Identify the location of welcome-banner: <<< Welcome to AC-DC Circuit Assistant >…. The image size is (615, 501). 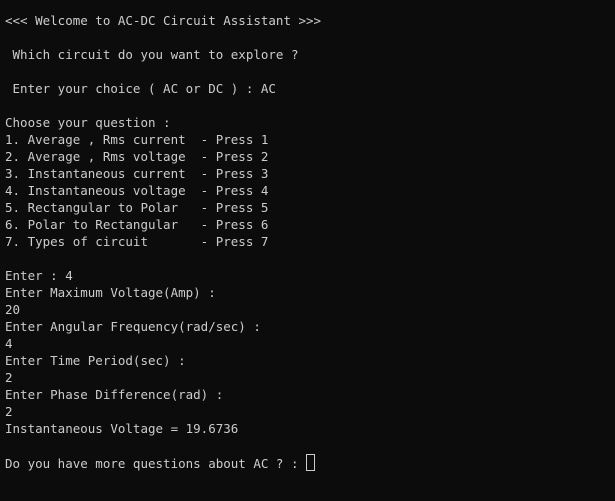
(163, 20).